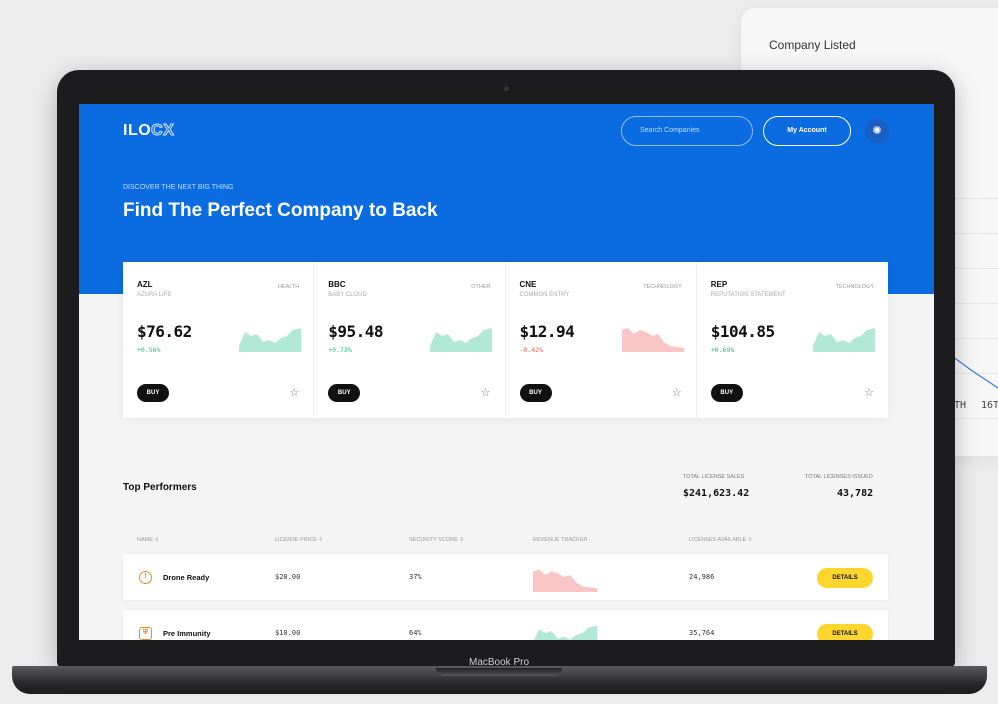 Image resolution: width=998 pixels, height=704 pixels. What do you see at coordinates (410, 340) in the screenshot?
I see `company-card: BBC BABY CLOUD OTHER $95.48 +0.73% BUY ☆` at bounding box center [410, 340].